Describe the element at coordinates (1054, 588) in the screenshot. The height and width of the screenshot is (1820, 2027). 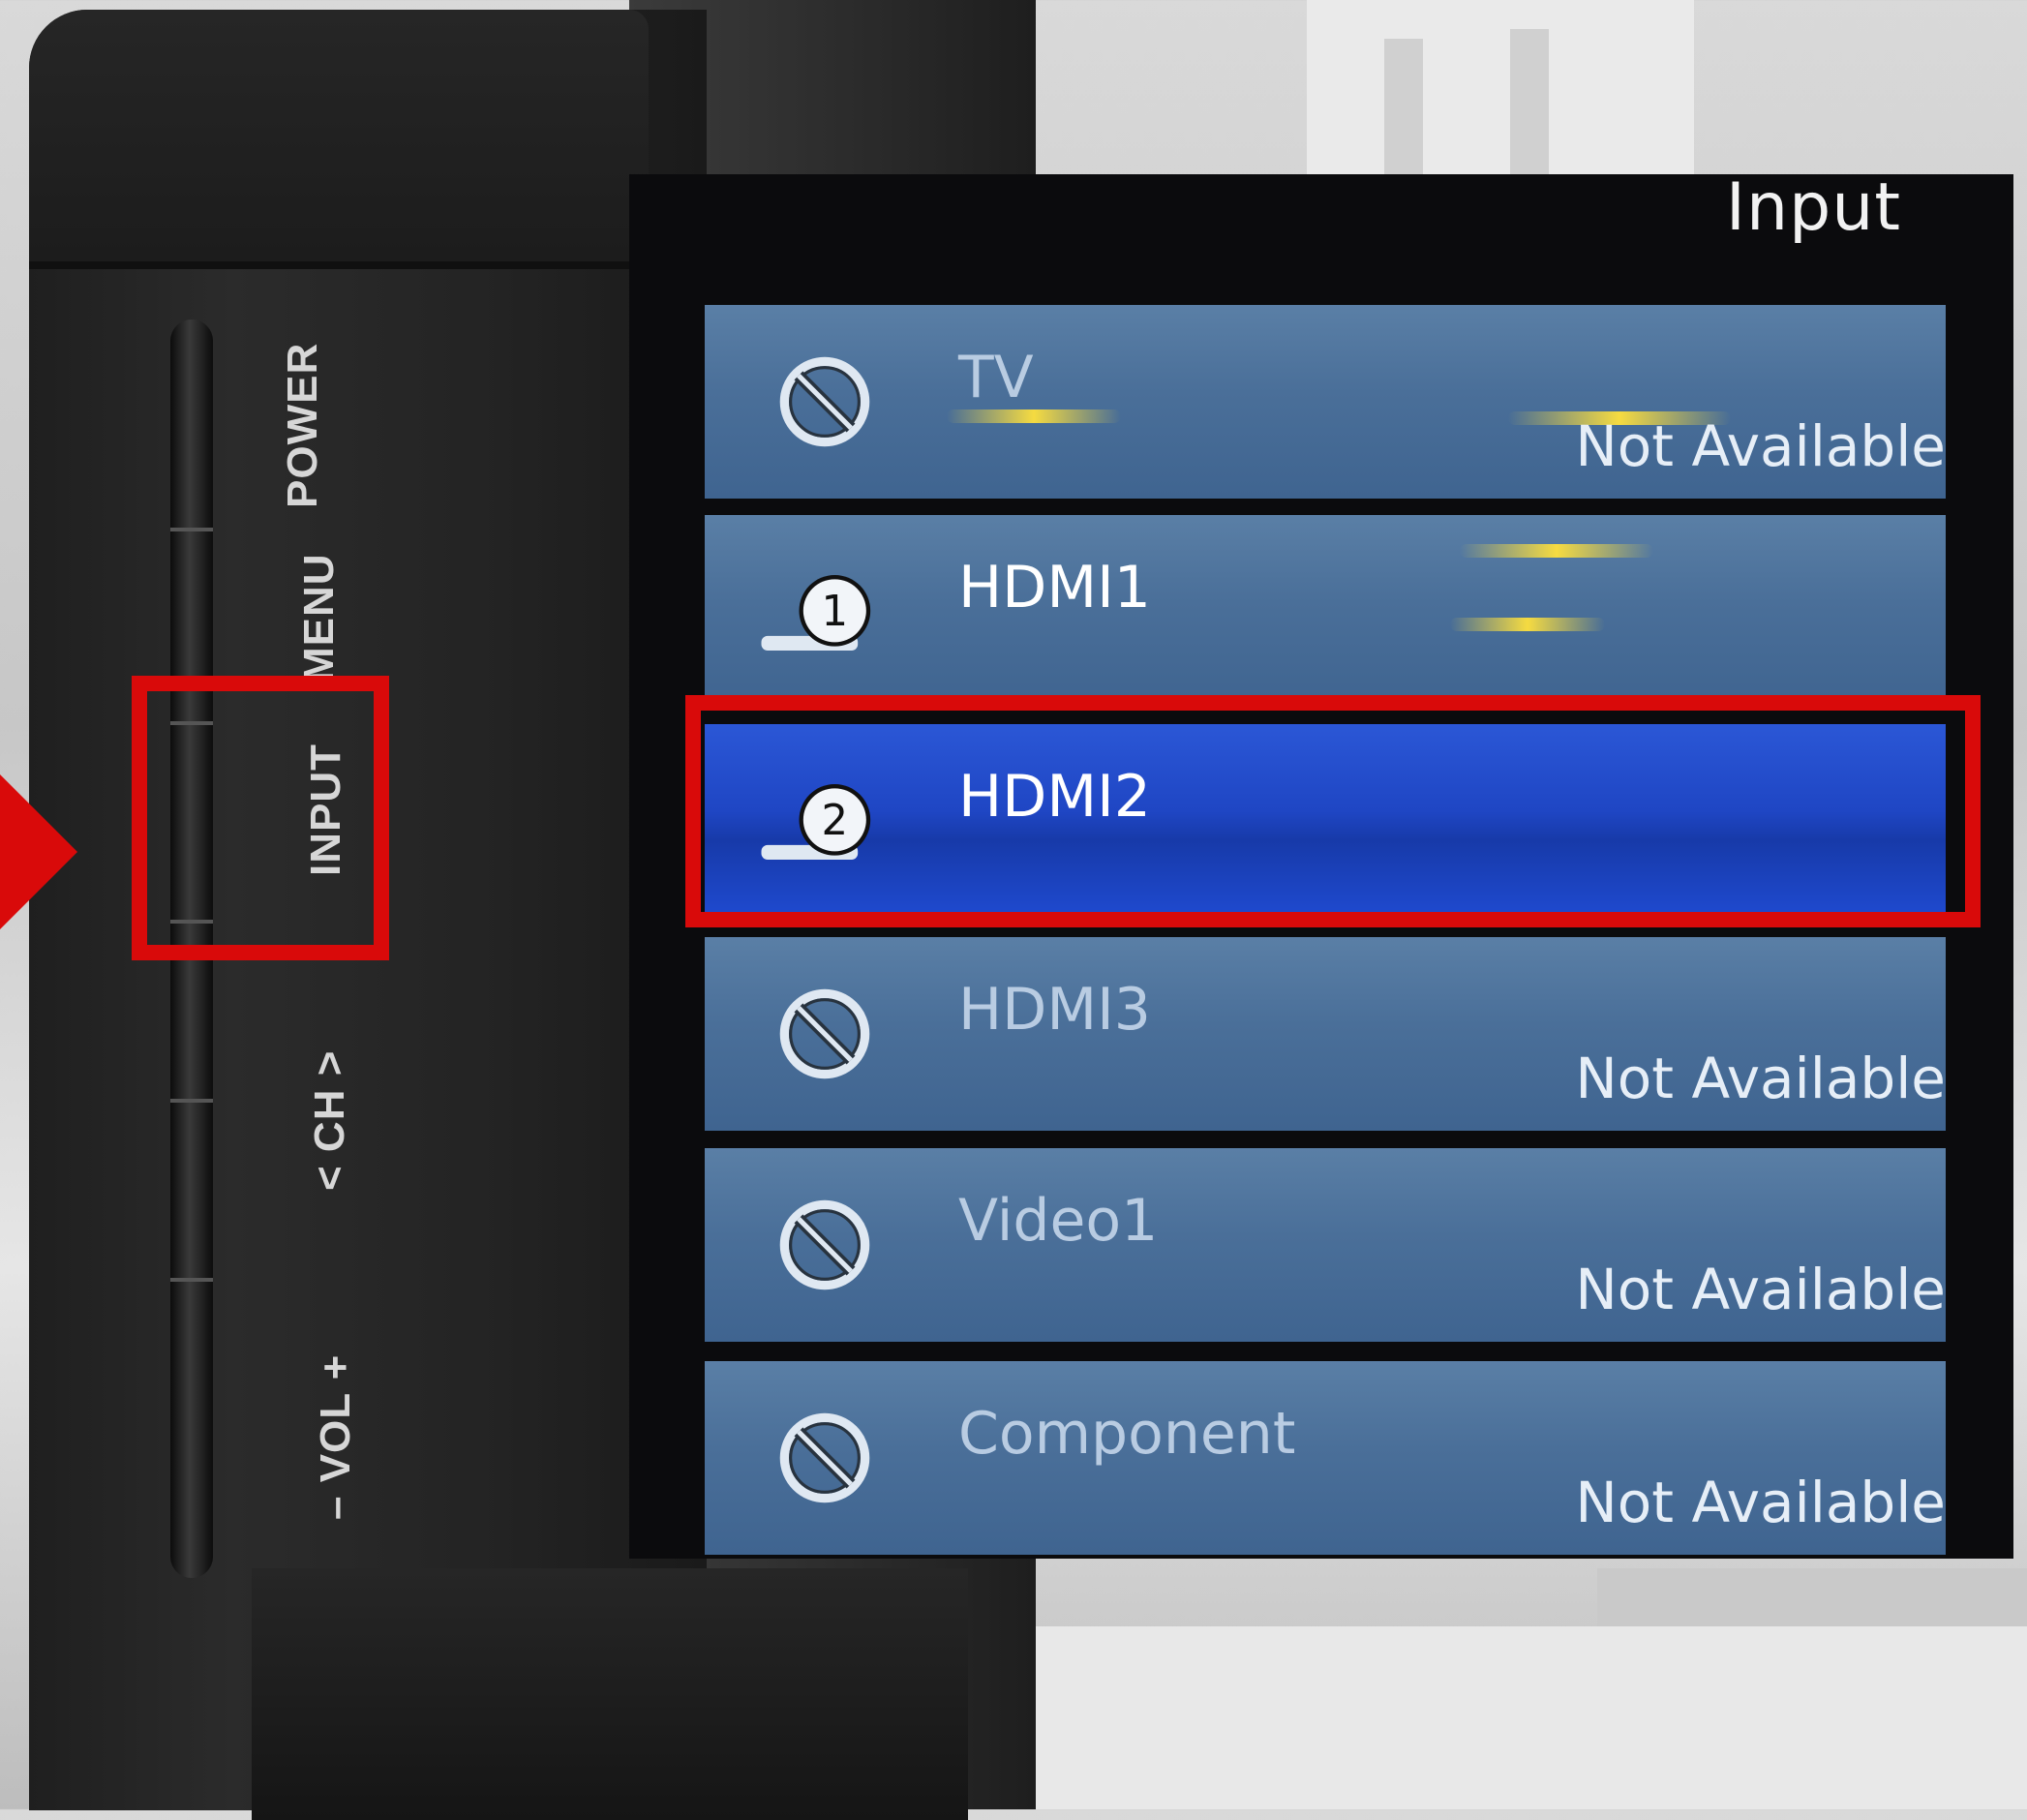
I see `input-item-label: HDMI1` at that location.